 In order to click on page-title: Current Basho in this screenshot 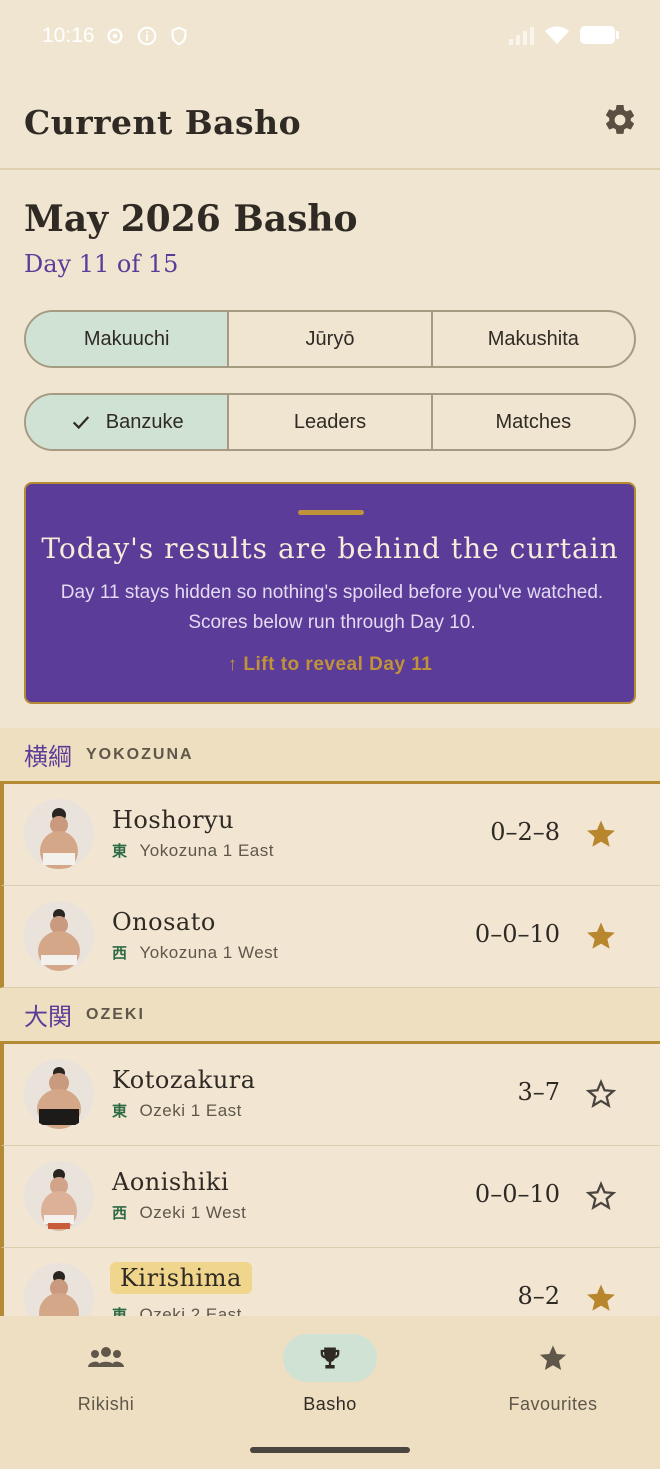, I will do `click(163, 122)`.